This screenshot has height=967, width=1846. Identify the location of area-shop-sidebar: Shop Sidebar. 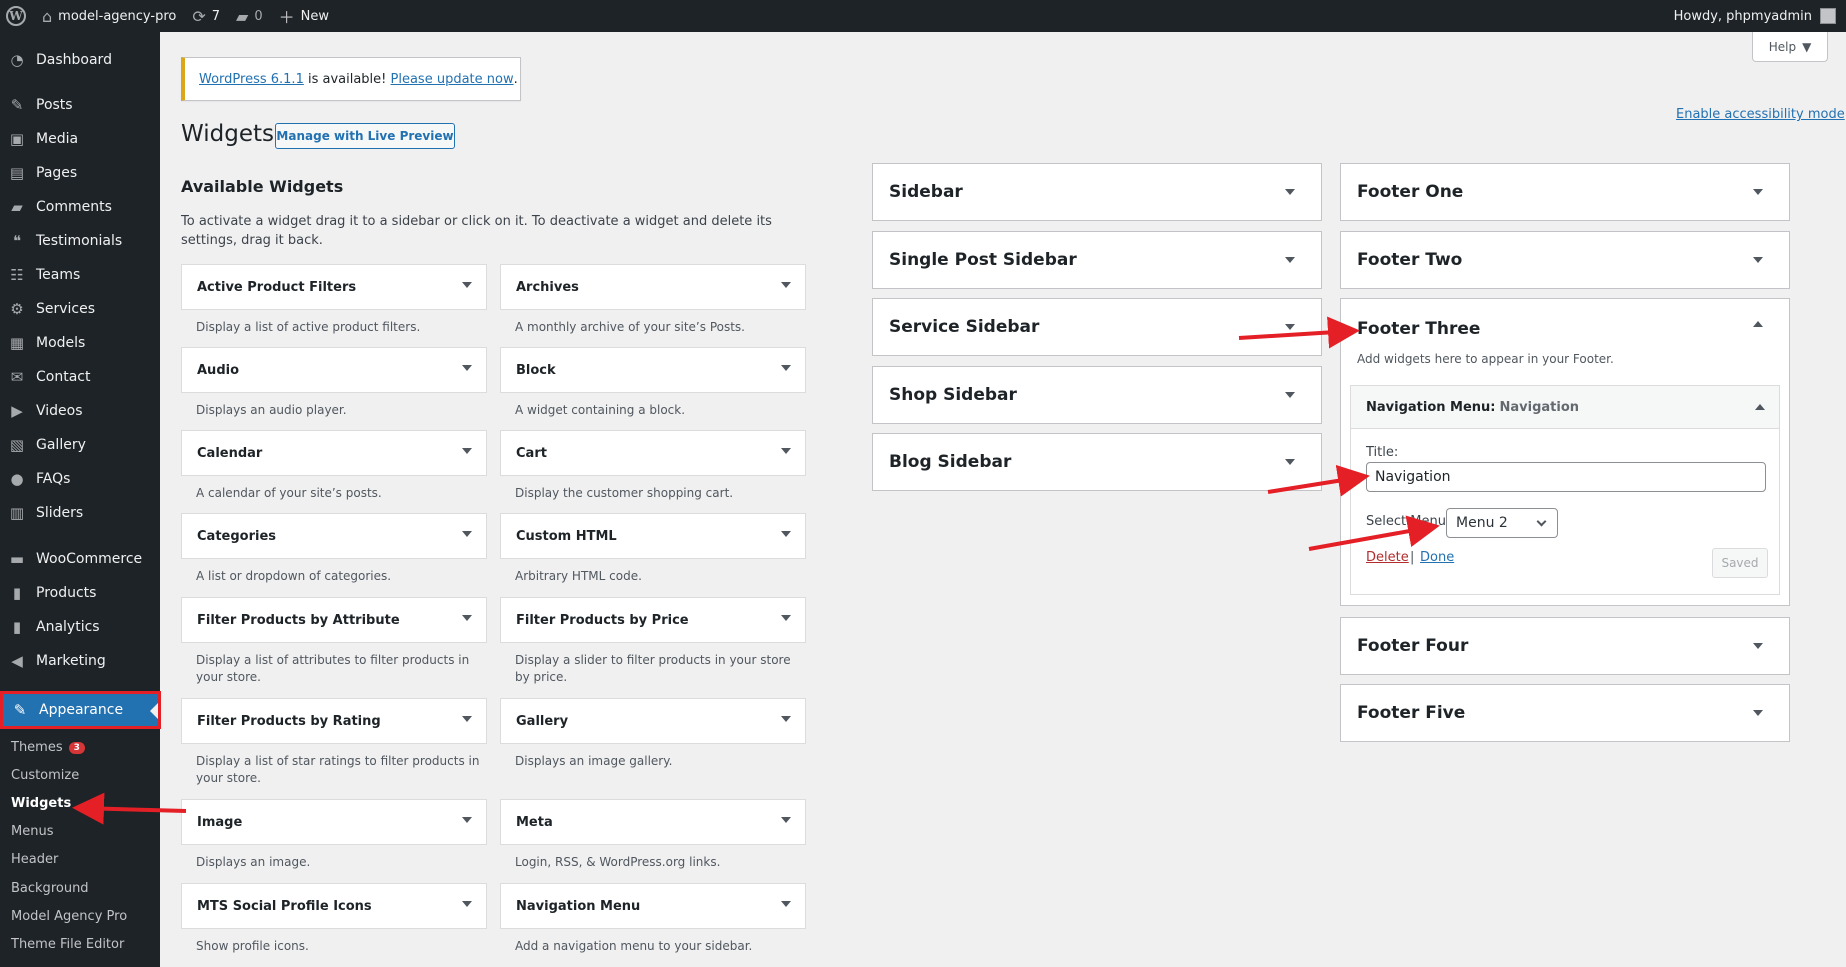
(1097, 395).